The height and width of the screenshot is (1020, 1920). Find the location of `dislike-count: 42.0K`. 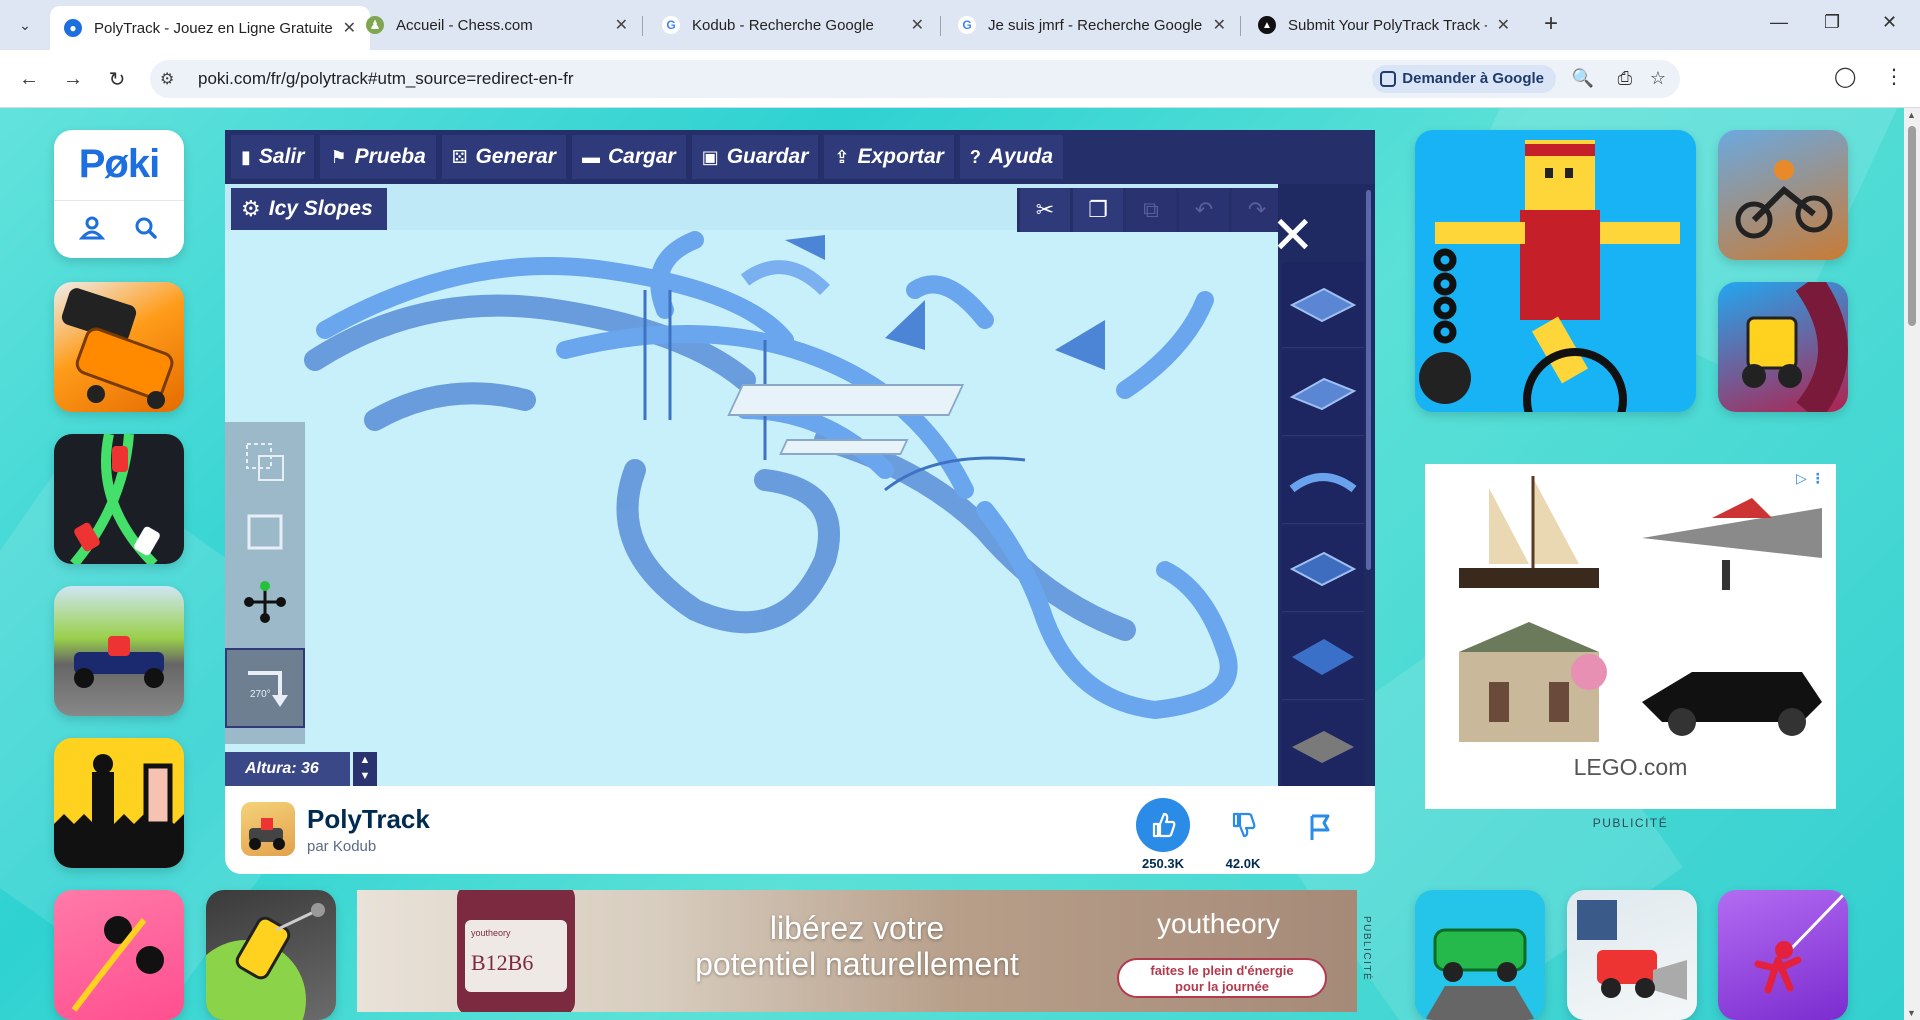

dislike-count: 42.0K is located at coordinates (1243, 863).